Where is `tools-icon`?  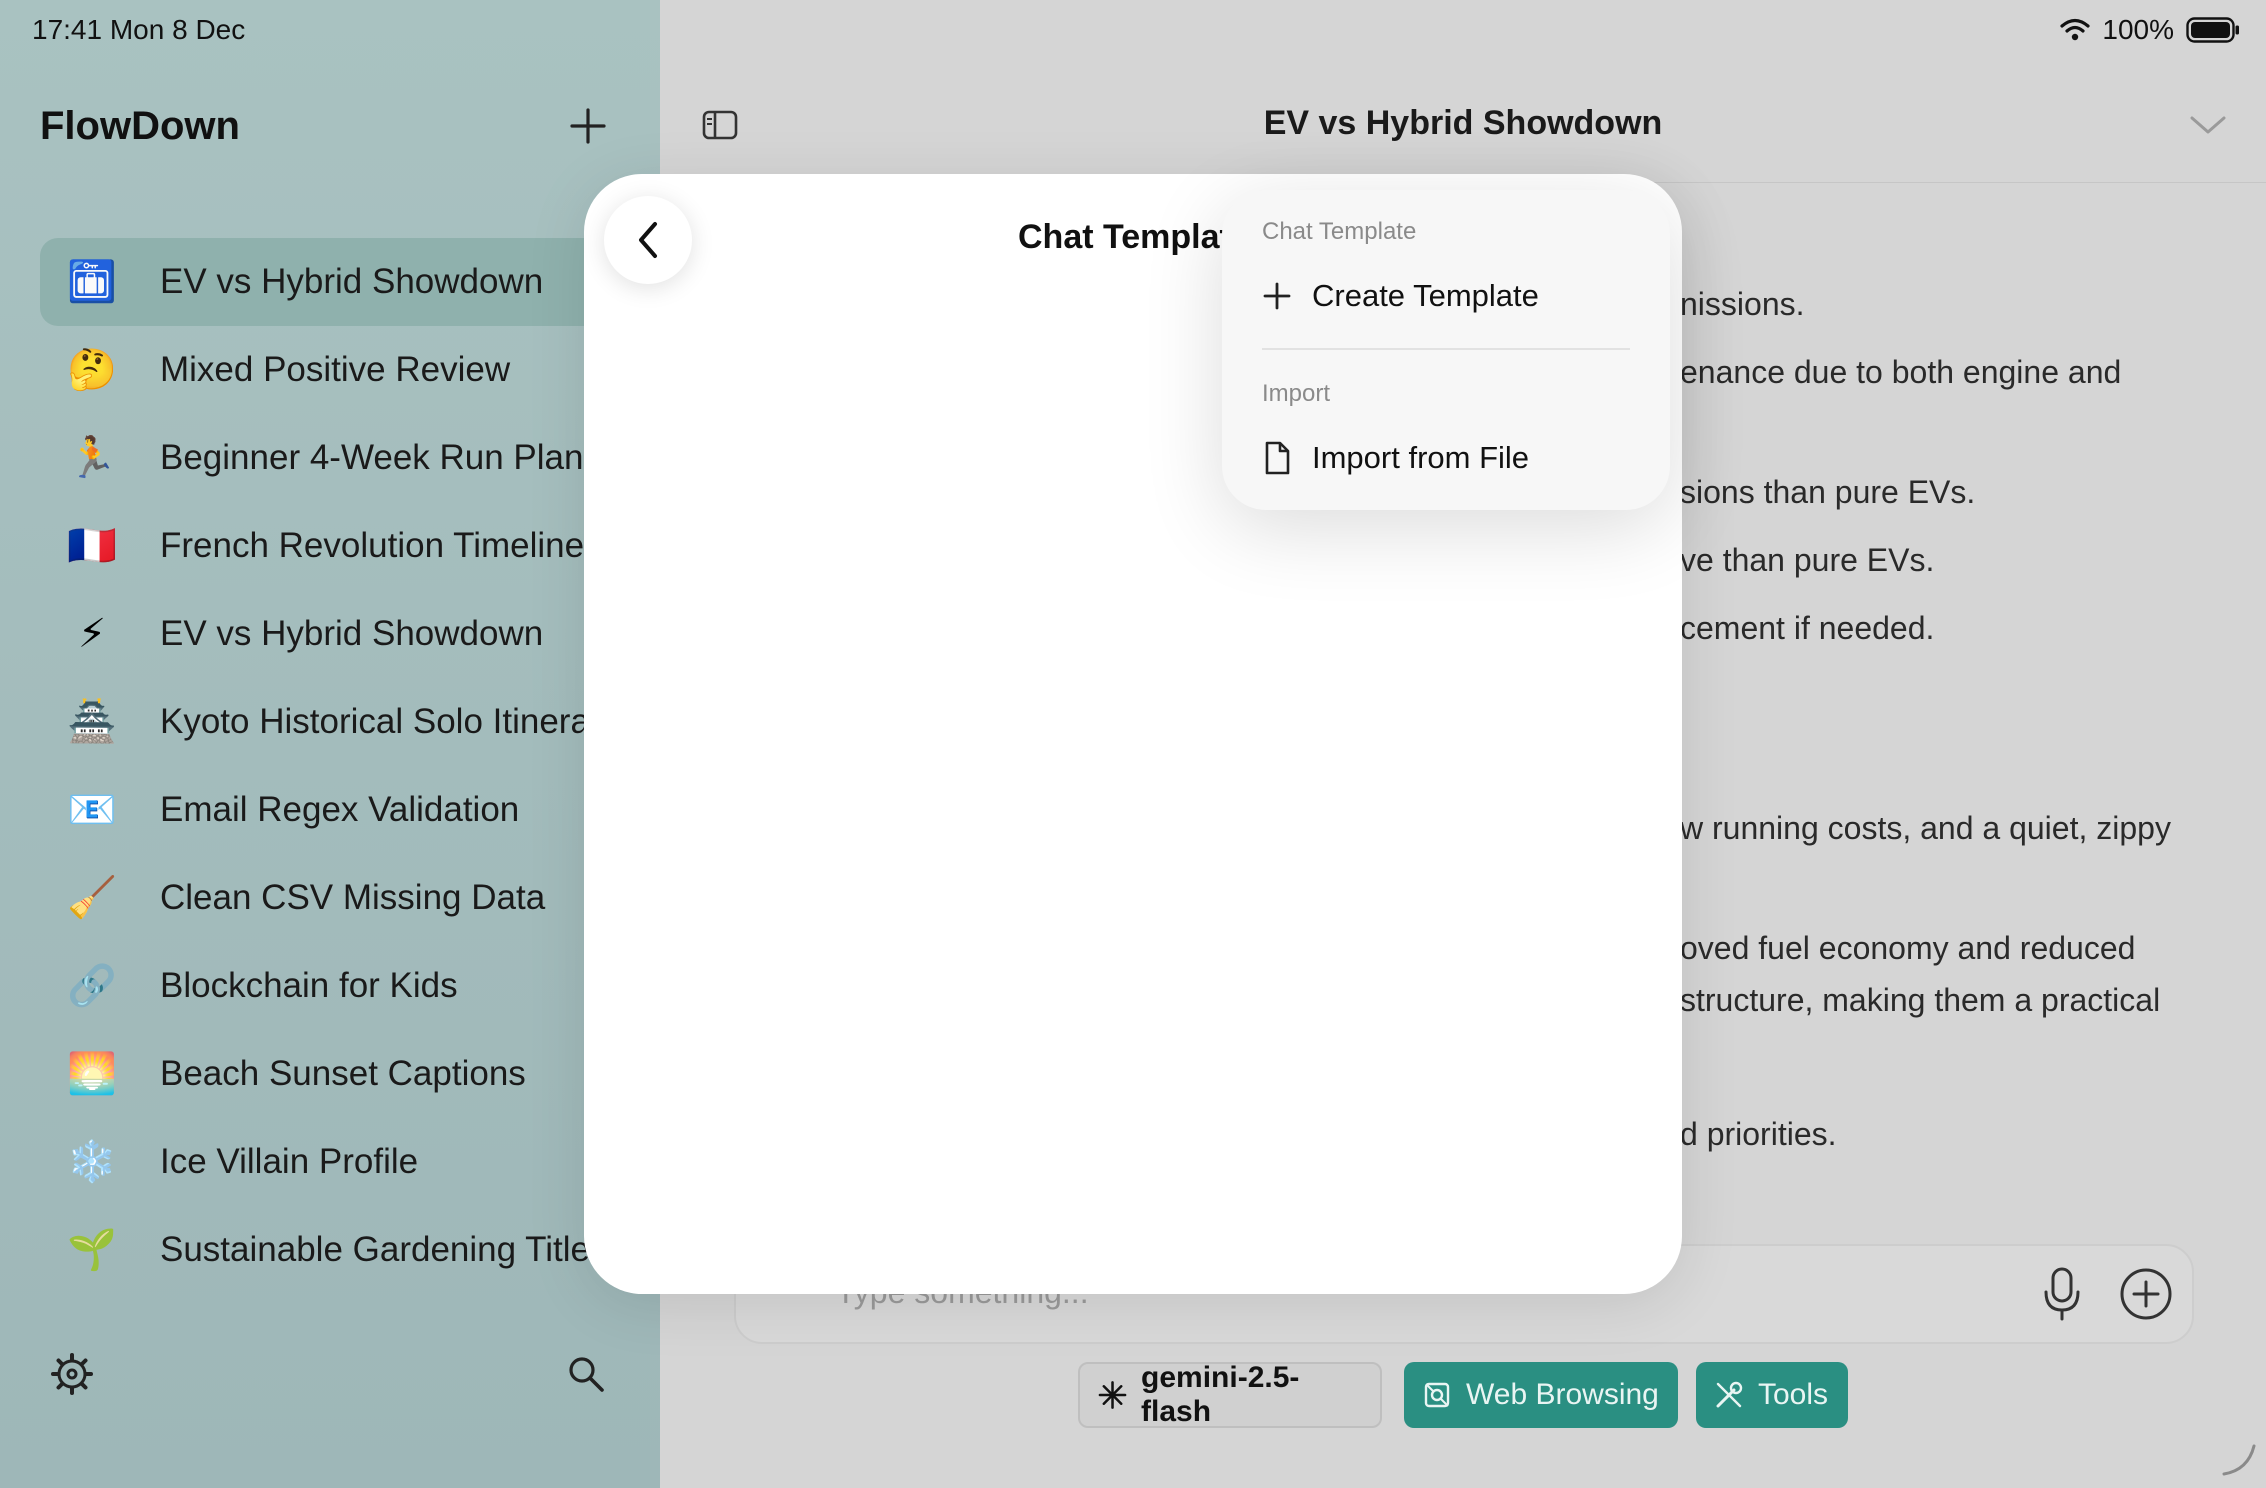 tools-icon is located at coordinates (1729, 1394).